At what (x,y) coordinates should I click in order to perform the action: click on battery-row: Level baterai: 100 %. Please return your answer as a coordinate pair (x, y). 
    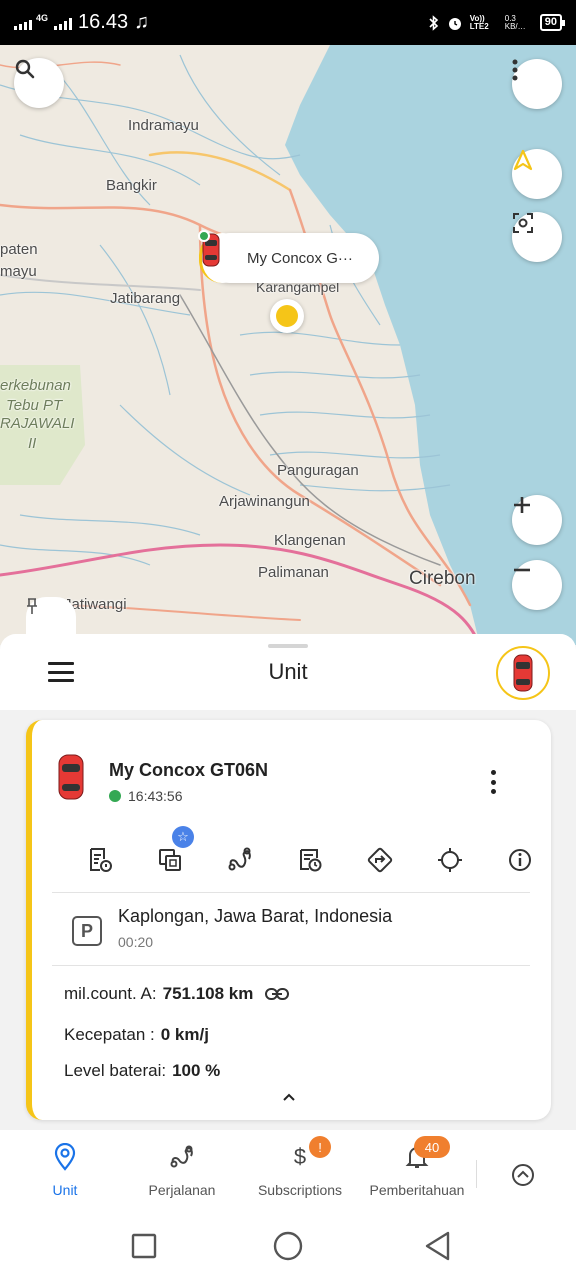
    Looking at the image, I should click on (142, 1071).